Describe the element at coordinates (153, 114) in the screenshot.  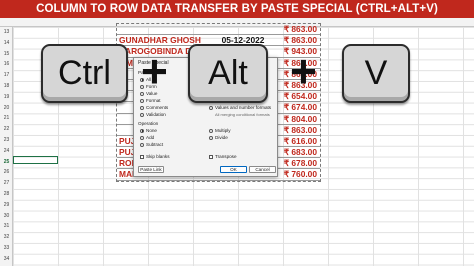
I see `paste-option-validation: Validation` at that location.